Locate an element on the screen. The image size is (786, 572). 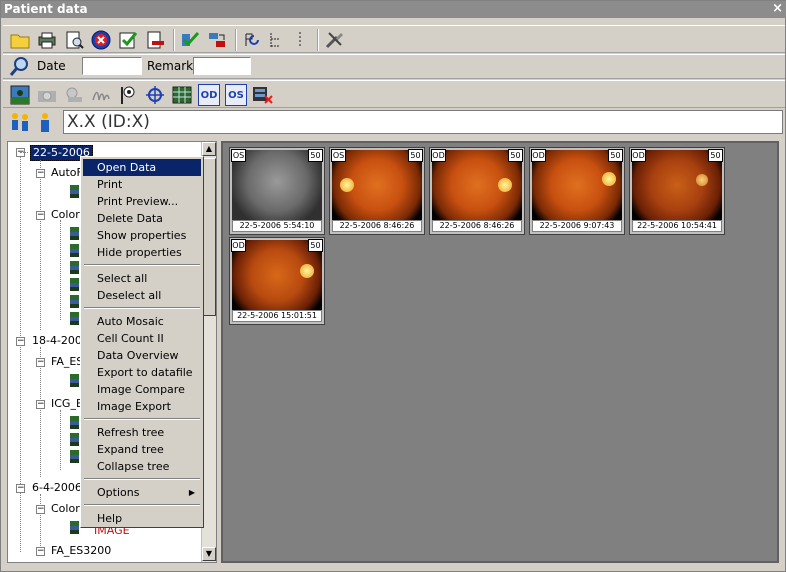
patient-name-field: X.X (ID:X) is located at coordinates (423, 122).